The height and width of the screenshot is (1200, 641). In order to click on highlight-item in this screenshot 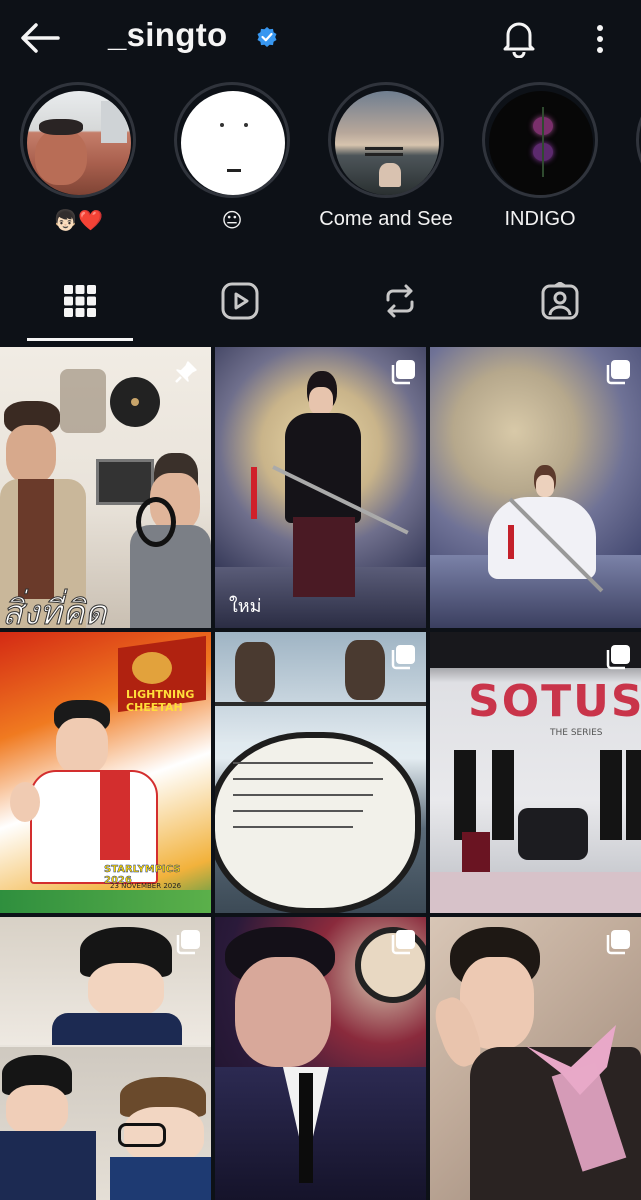, I will do `click(637, 160)`.